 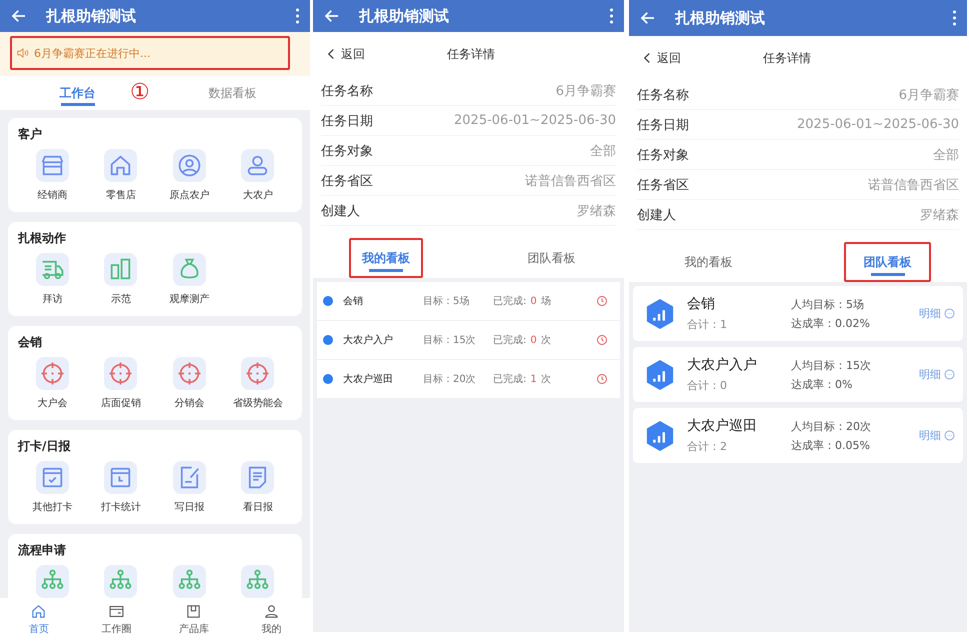 I want to click on shortcut-label: 分销会, so click(x=189, y=403).